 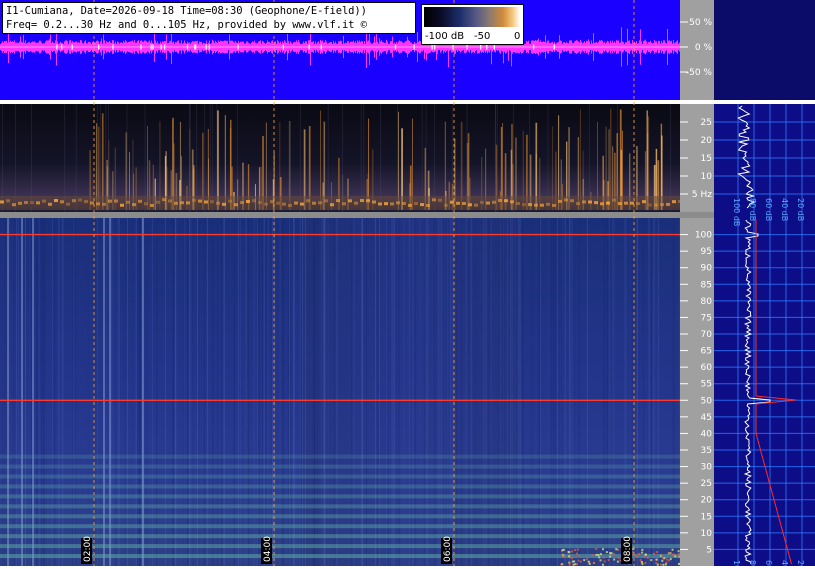 I want to click on colorbar-label-max: 0, so click(x=517, y=36).